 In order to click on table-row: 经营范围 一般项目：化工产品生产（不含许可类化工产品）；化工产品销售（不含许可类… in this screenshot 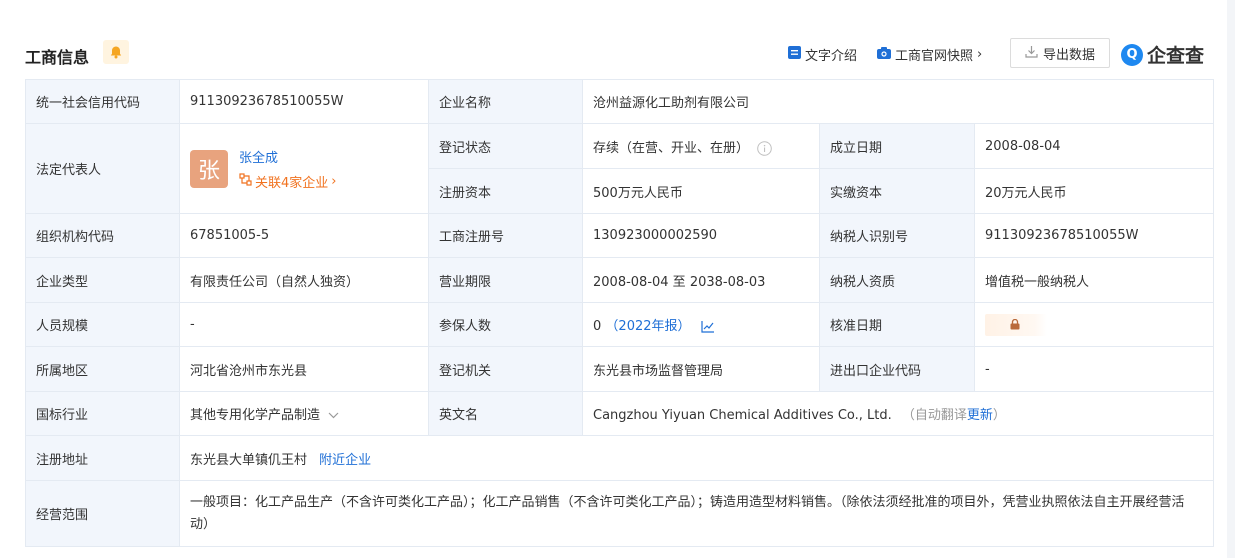, I will do `click(620, 513)`.